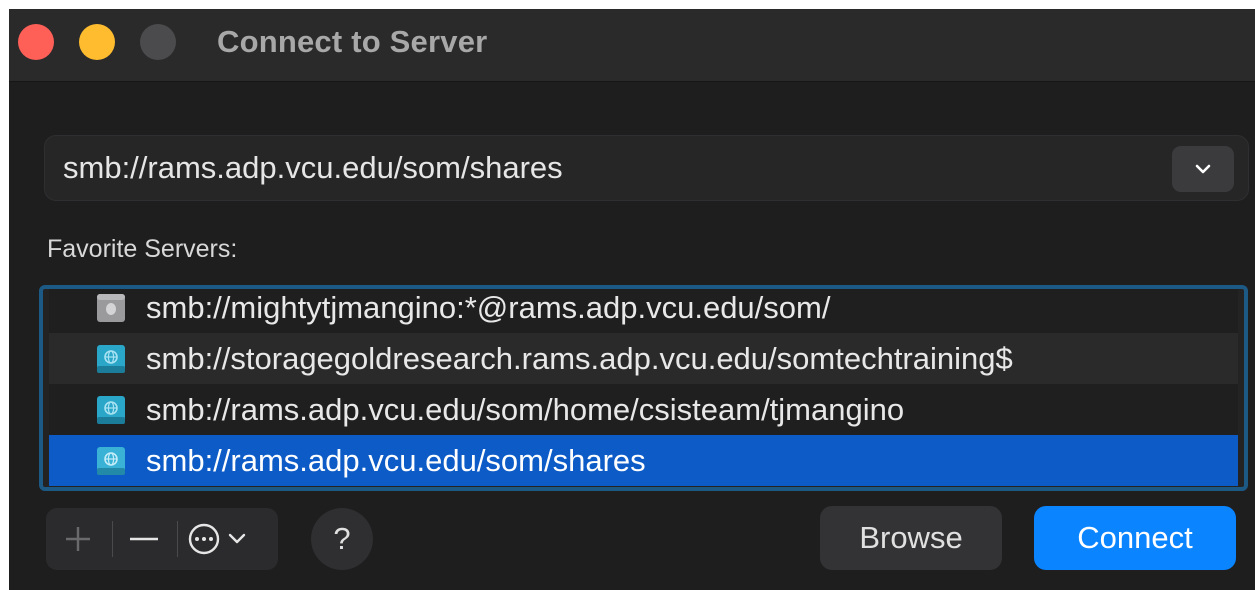  What do you see at coordinates (226, 539) in the screenshot?
I see `more-options-icon` at bounding box center [226, 539].